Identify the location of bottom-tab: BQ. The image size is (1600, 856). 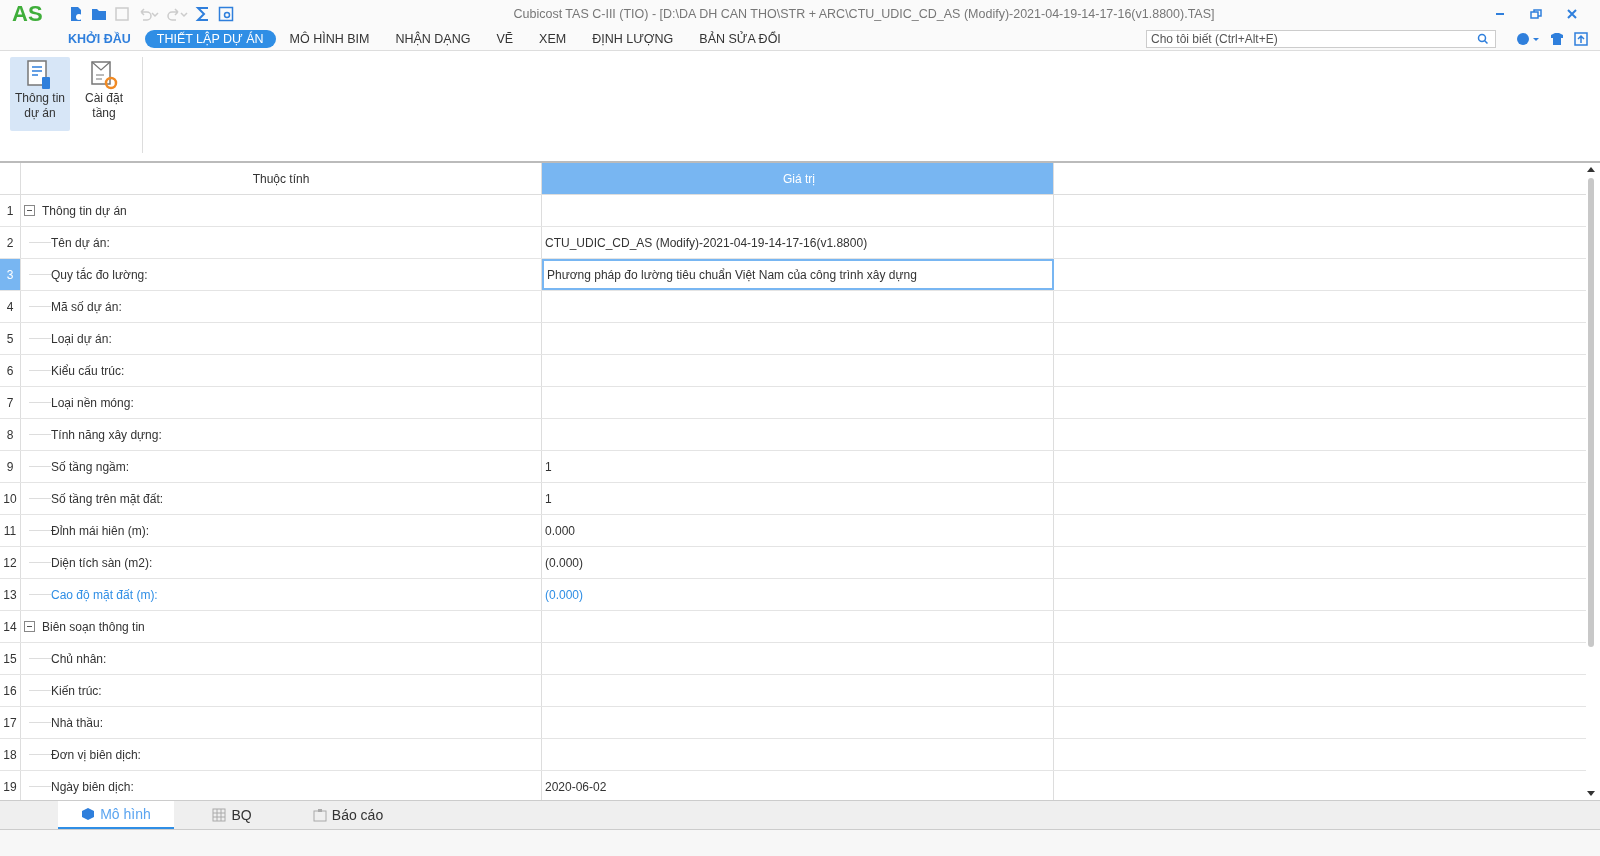
(232, 815).